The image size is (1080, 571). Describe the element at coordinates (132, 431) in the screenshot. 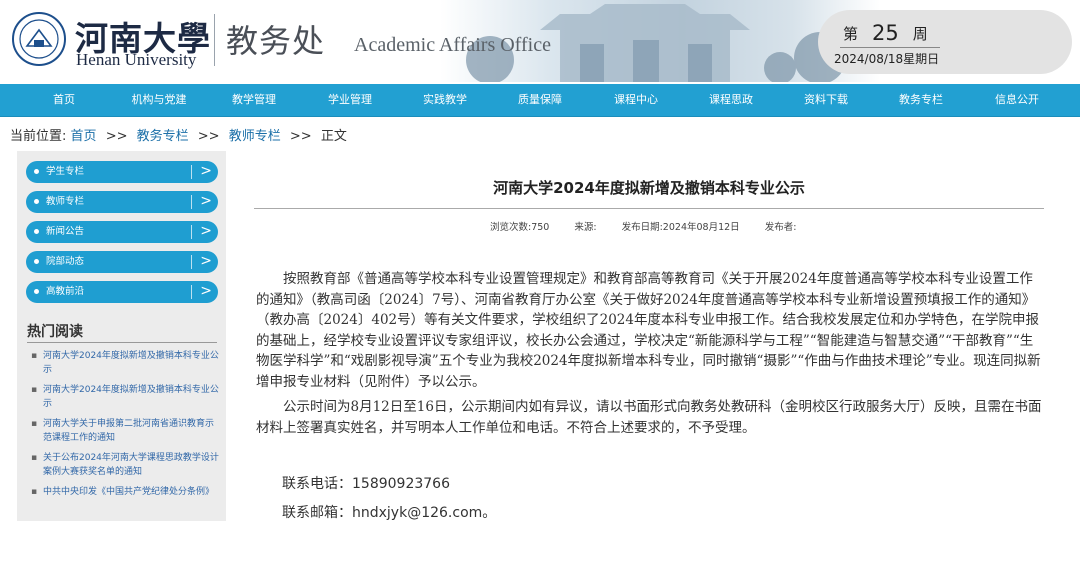

I see `hot-link: 河南大学关于申报第二批河南省通识教育示范课程工作的通知` at that location.